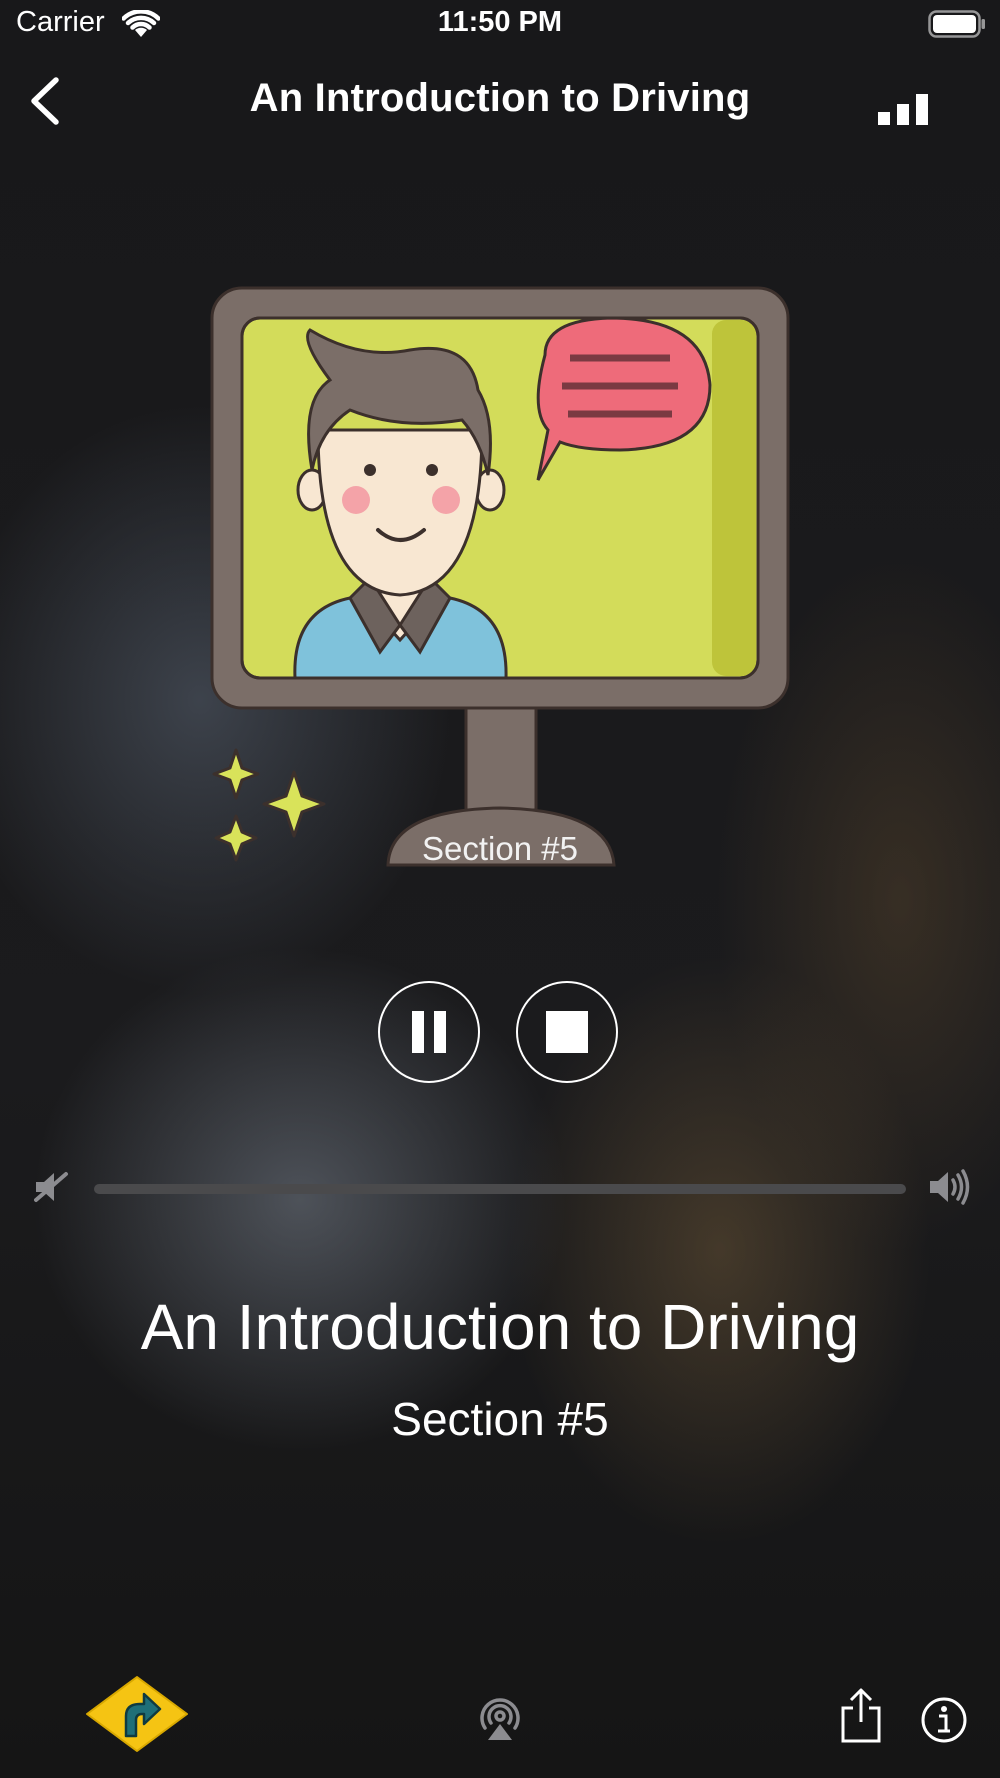 Image resolution: width=1000 pixels, height=1778 pixels. Describe the element at coordinates (500, 98) in the screenshot. I see `page-title: An Introduction to Driving` at that location.